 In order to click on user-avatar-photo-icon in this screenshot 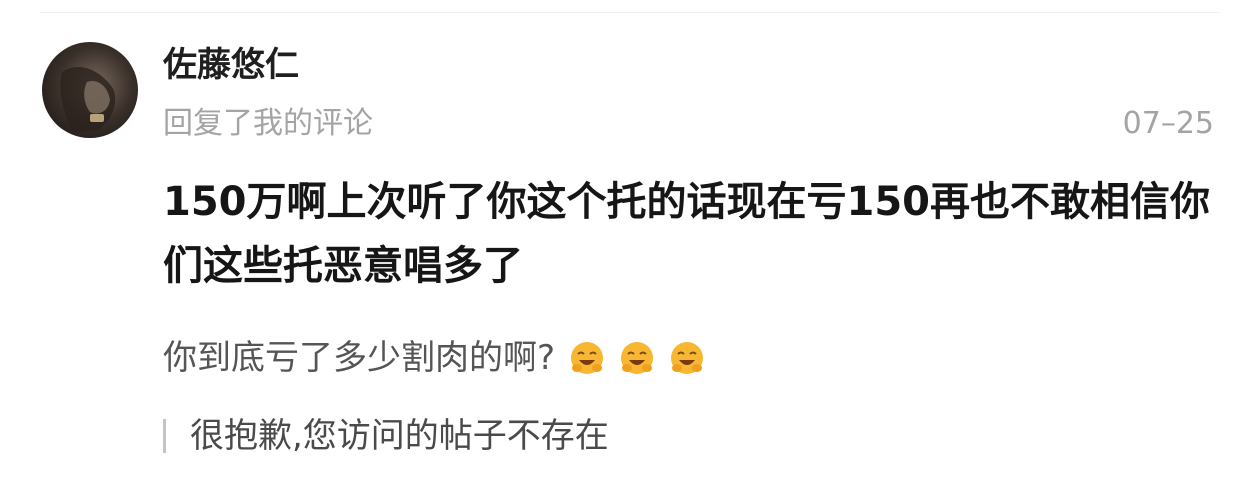, I will do `click(90, 90)`.